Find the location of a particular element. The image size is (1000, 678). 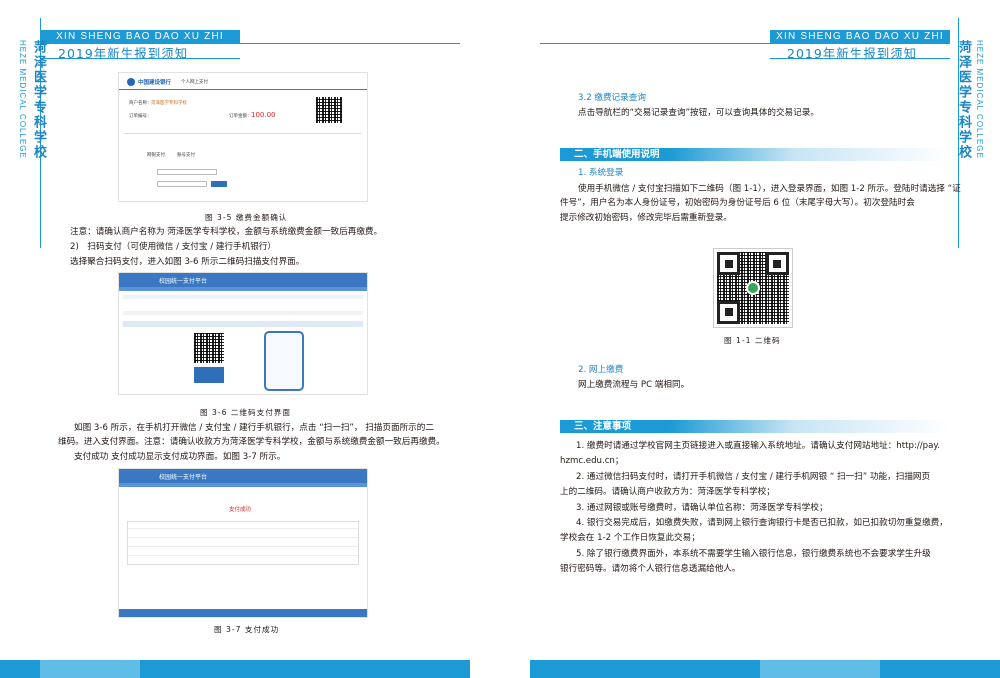

merchant-value: 菏泽医学专科学校 is located at coordinates (169, 103).